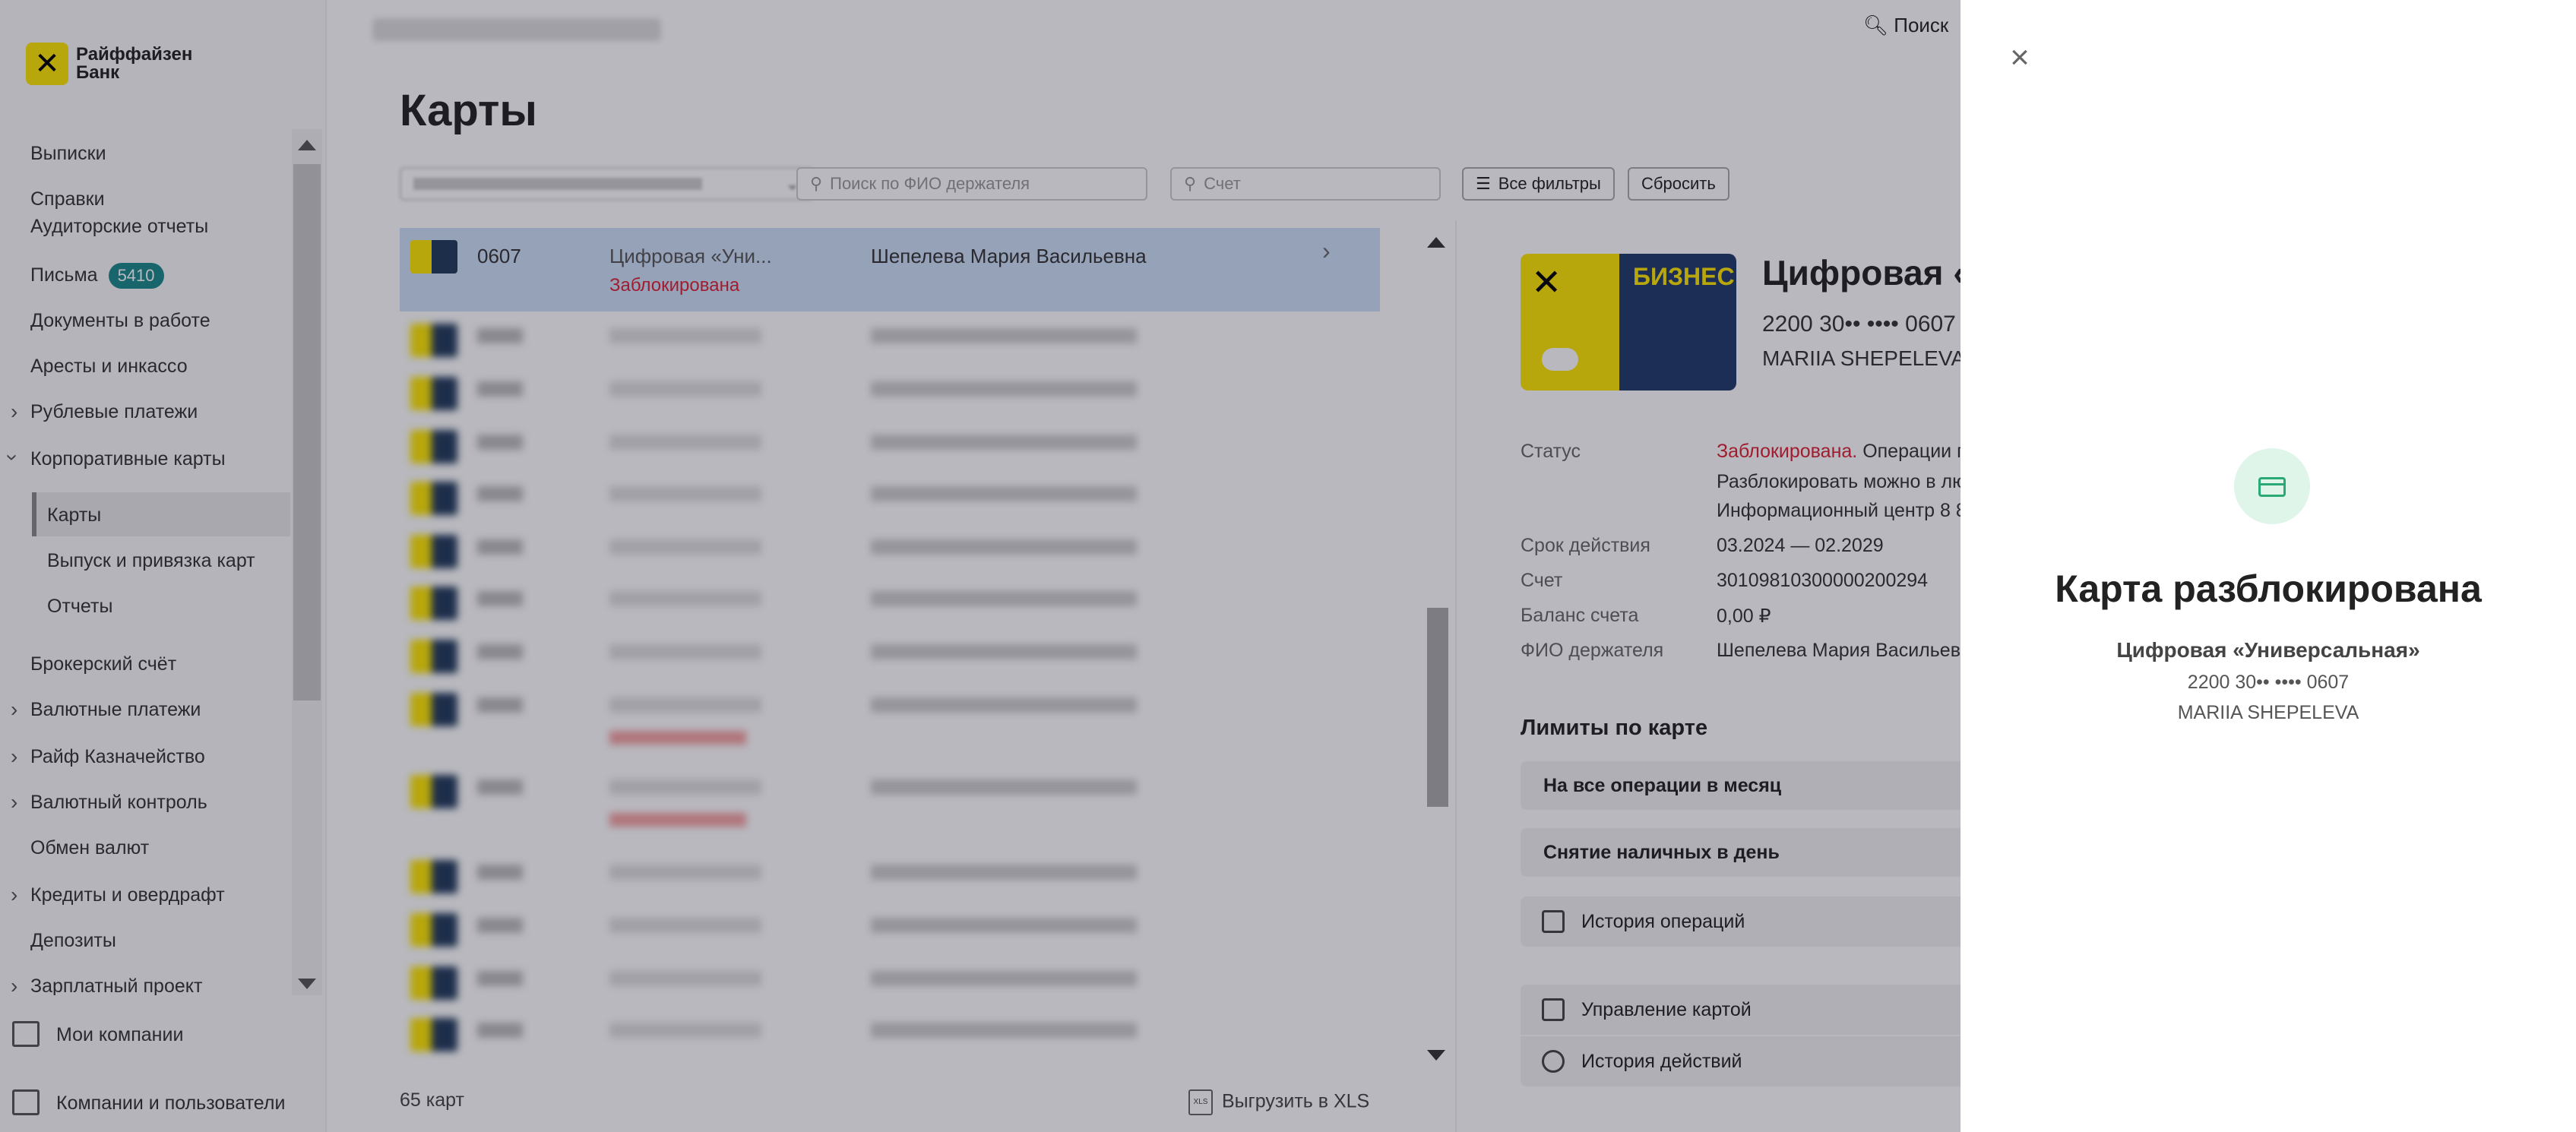 The height and width of the screenshot is (1132, 2576). I want to click on drawer-title: Карта разблокирована, so click(2268, 589).